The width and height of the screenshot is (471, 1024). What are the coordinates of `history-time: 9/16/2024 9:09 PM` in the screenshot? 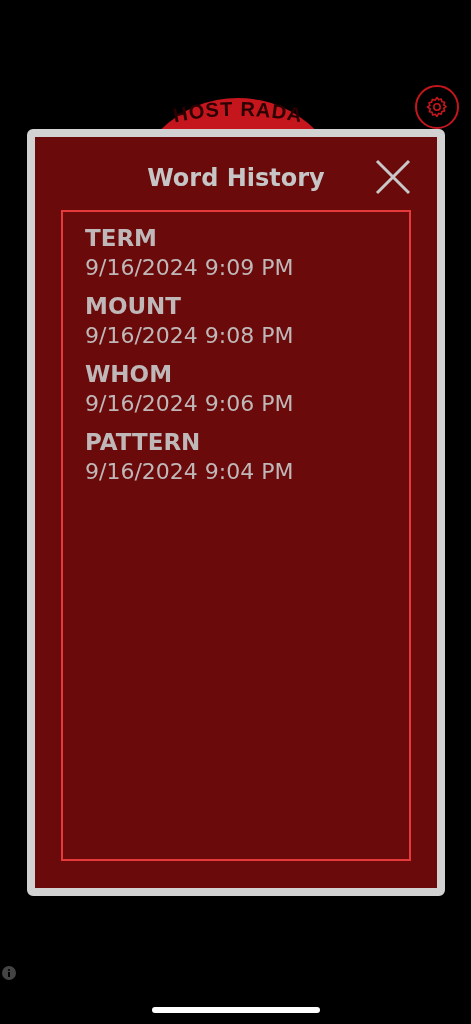 It's located at (189, 268).